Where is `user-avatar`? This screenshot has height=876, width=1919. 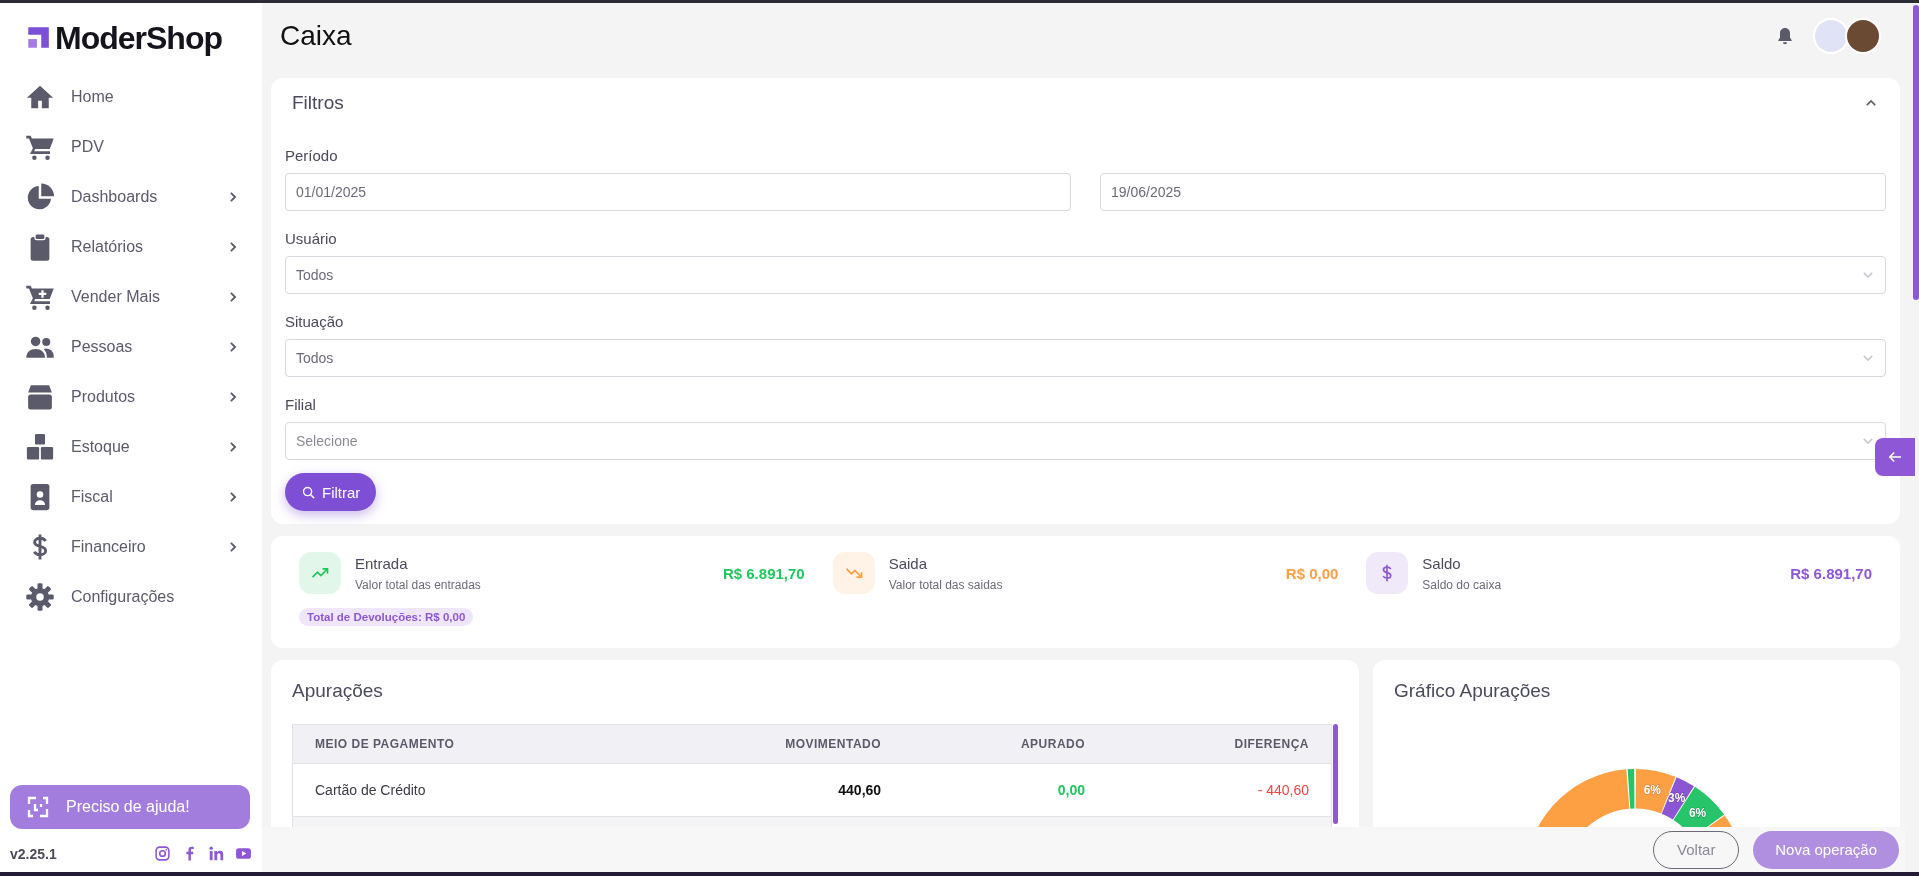
user-avatar is located at coordinates (1863, 36).